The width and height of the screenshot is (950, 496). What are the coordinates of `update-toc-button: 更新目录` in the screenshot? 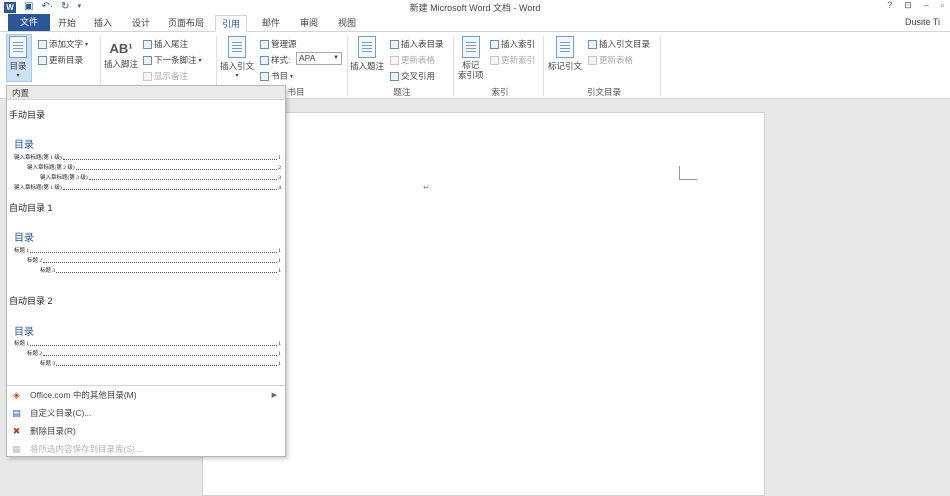 It's located at (60, 60).